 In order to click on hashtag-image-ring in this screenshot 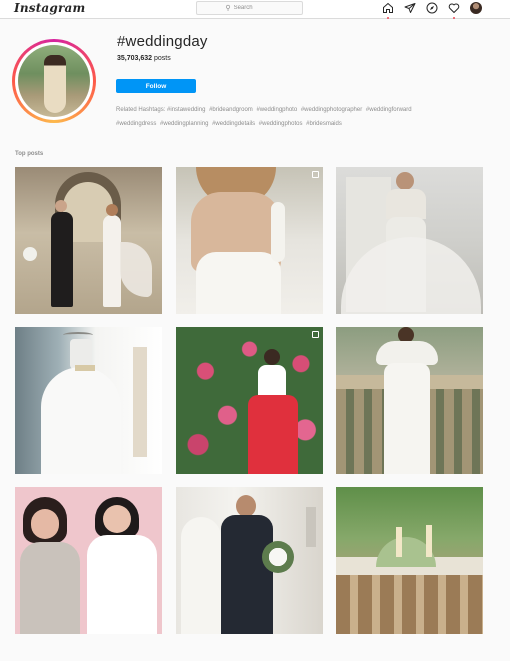, I will do `click(54, 81)`.